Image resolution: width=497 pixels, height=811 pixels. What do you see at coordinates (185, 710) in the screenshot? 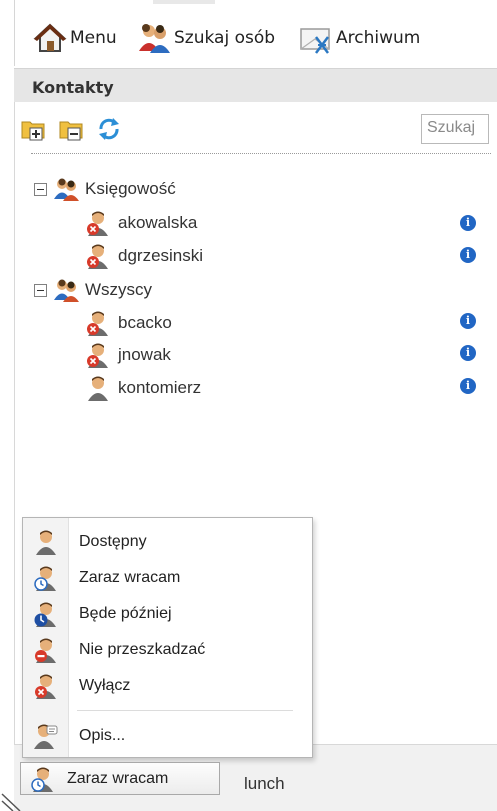
I see `menu-separator` at bounding box center [185, 710].